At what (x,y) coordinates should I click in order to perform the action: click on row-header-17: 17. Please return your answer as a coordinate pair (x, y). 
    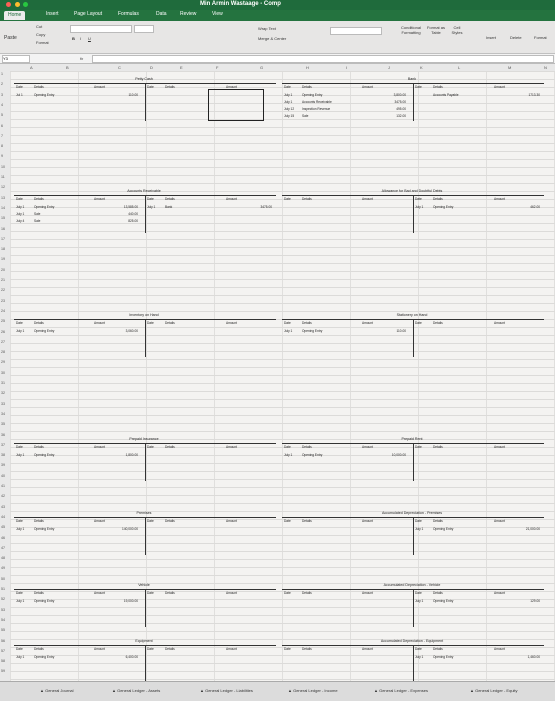
    Looking at the image, I should click on (3, 239).